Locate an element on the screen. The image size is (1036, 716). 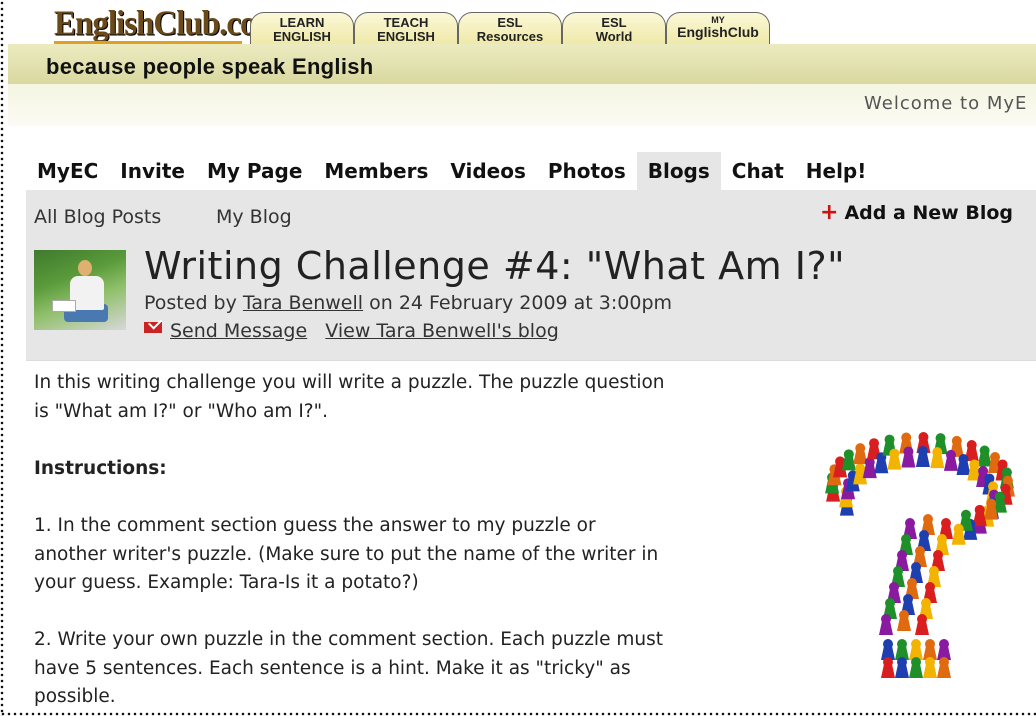
nav-item-members: Members is located at coordinates (376, 171).